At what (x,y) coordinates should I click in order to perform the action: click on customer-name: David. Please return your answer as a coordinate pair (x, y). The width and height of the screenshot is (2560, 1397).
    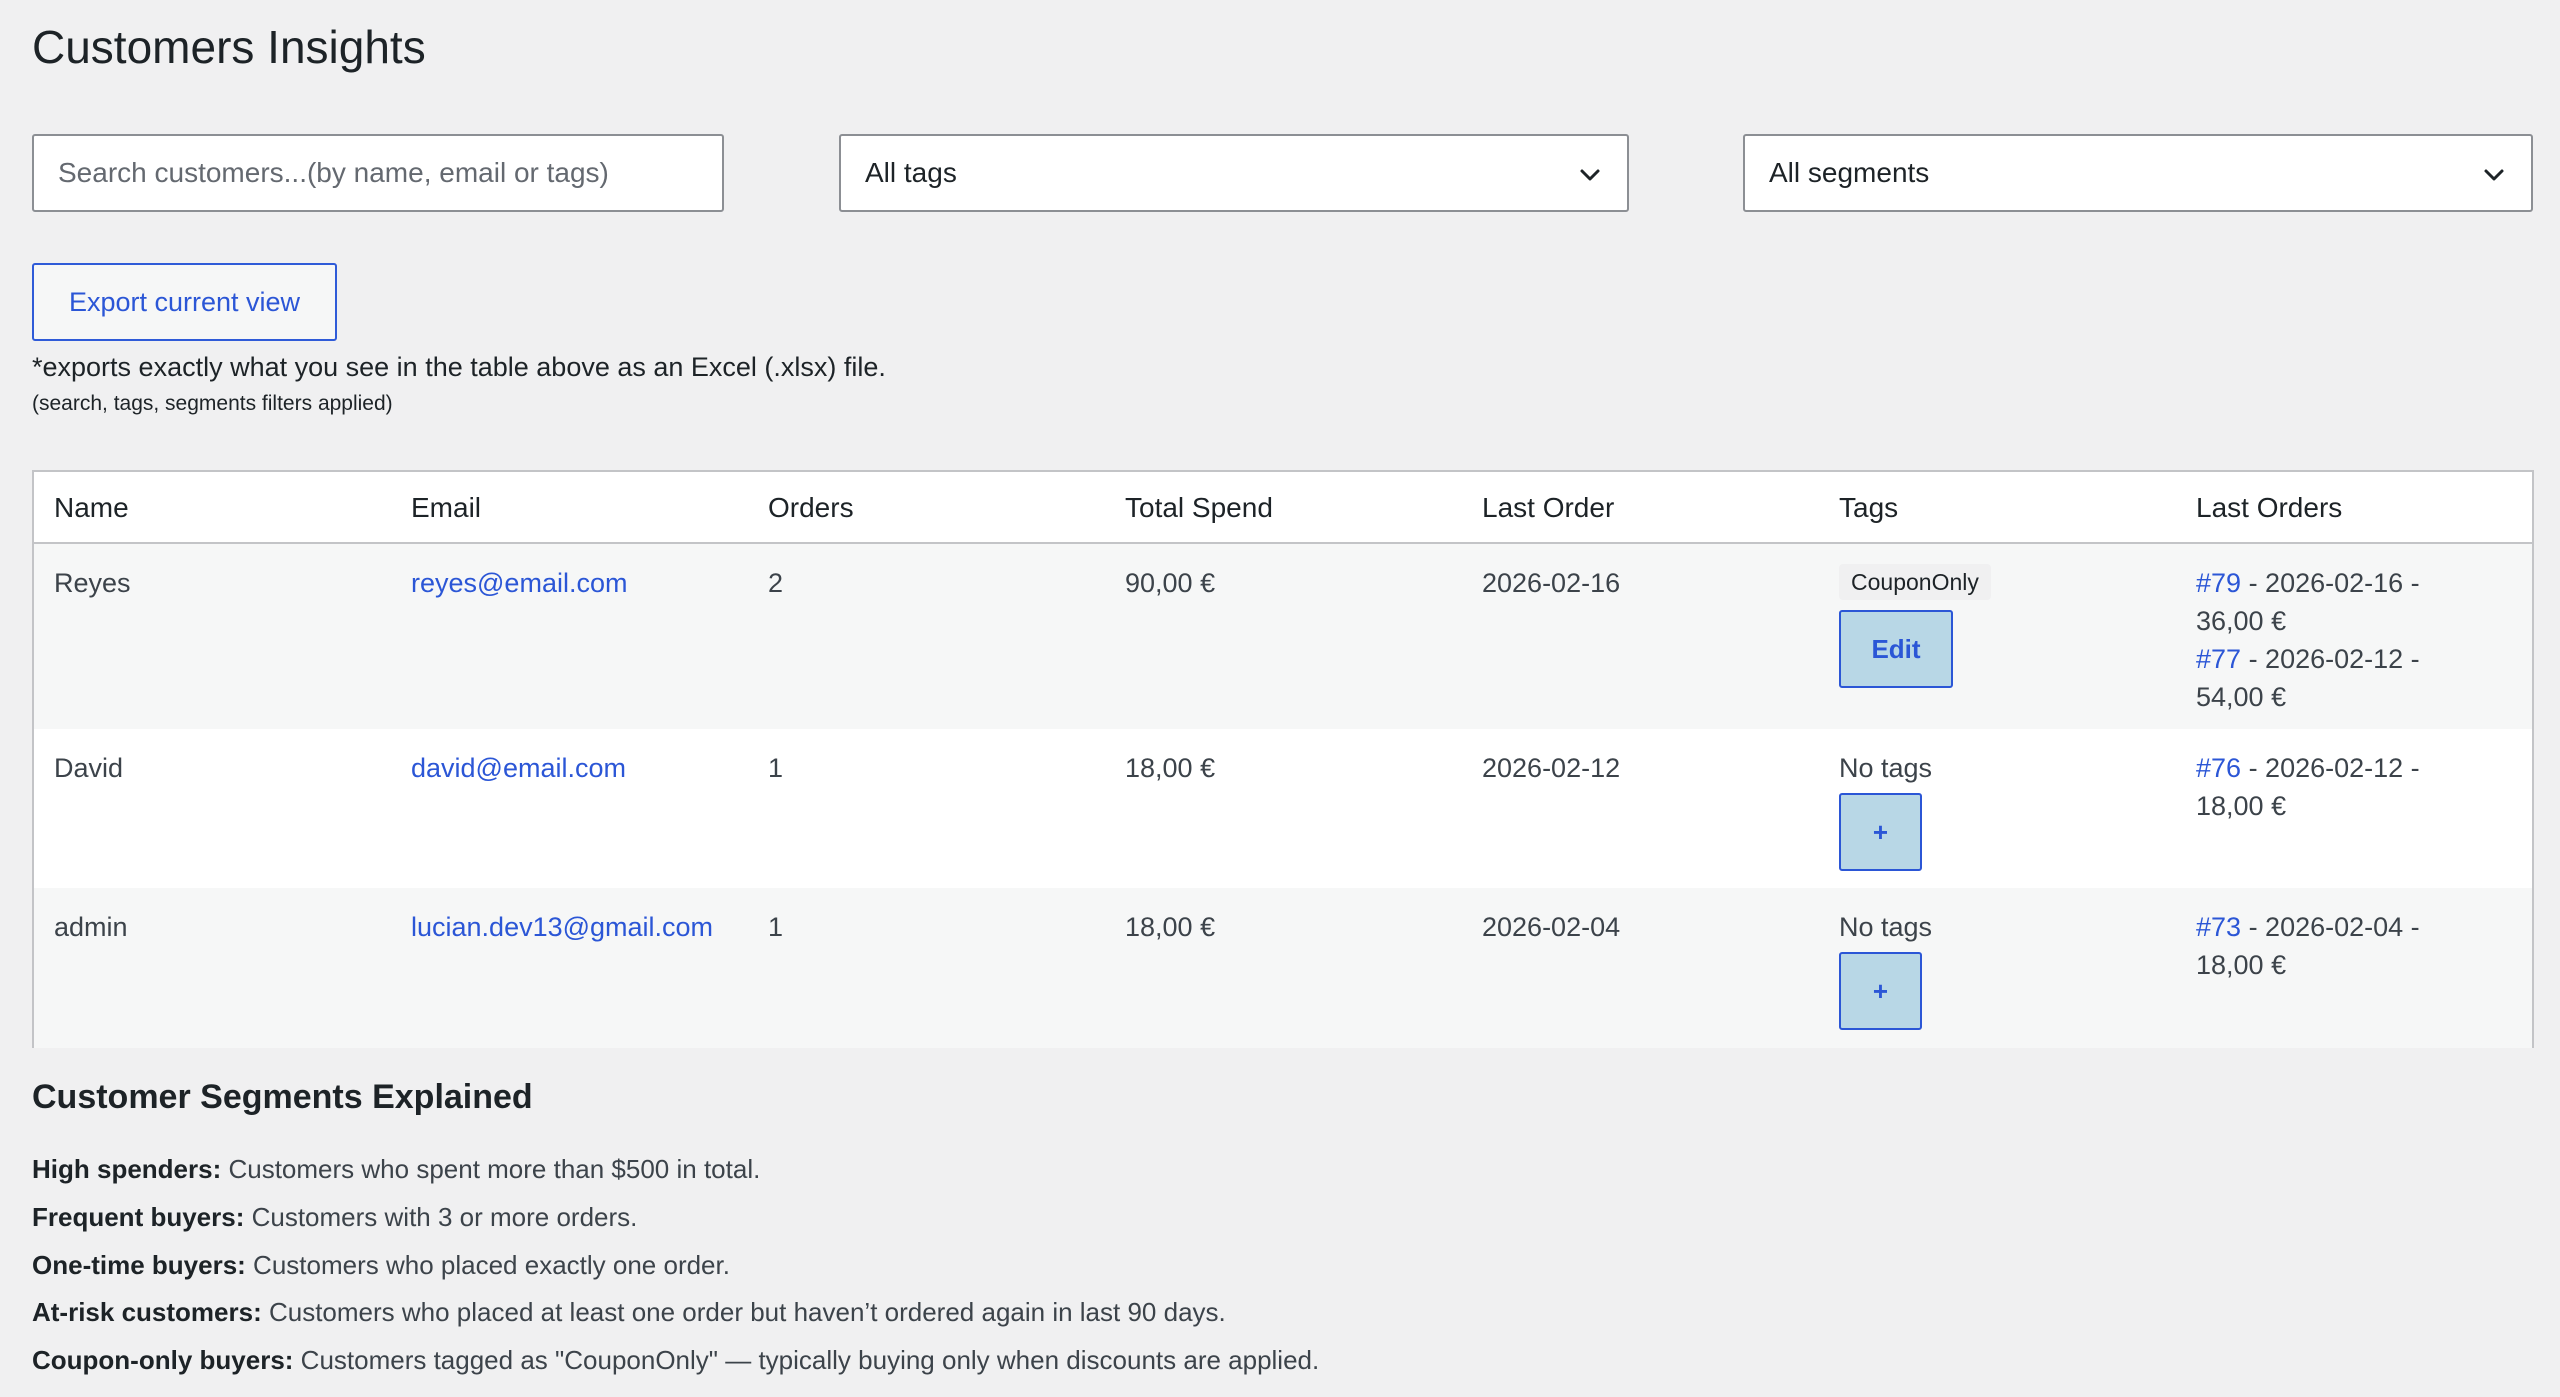
    Looking at the image, I should click on (89, 768).